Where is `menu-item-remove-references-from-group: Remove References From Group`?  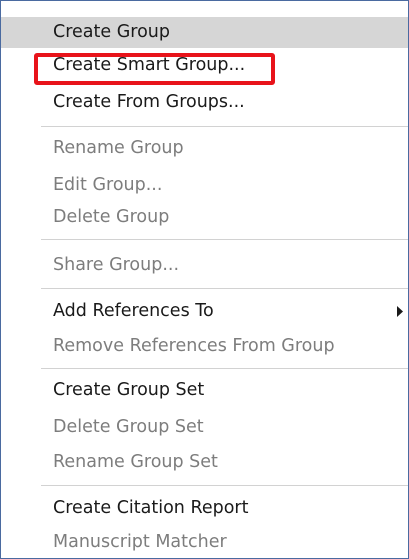
menu-item-remove-references-from-group: Remove References From Group is located at coordinates (204, 346).